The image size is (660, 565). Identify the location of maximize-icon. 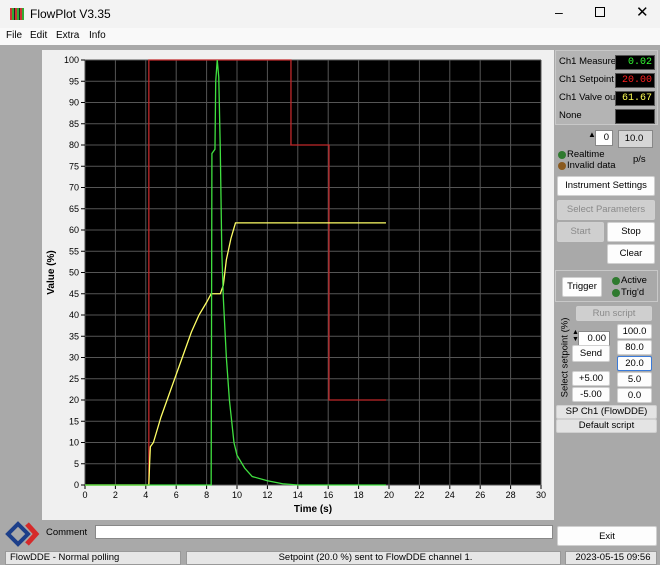
(600, 12).